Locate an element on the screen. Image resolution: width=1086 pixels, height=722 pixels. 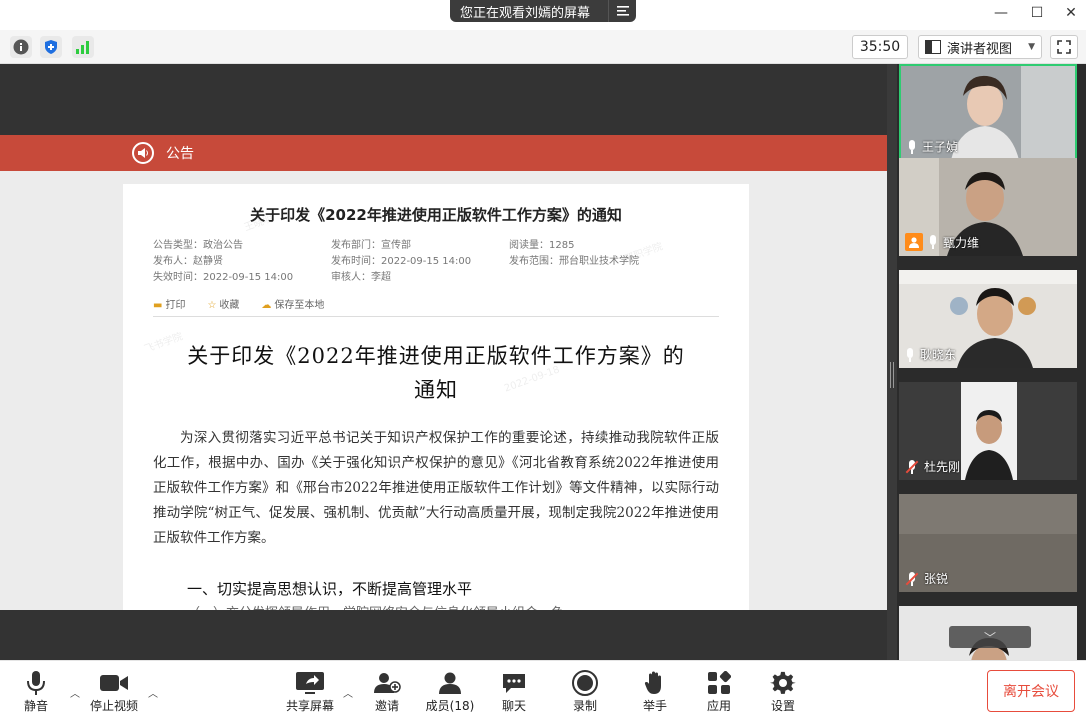
participant-tile: 王子媜 is located at coordinates (988, 113).